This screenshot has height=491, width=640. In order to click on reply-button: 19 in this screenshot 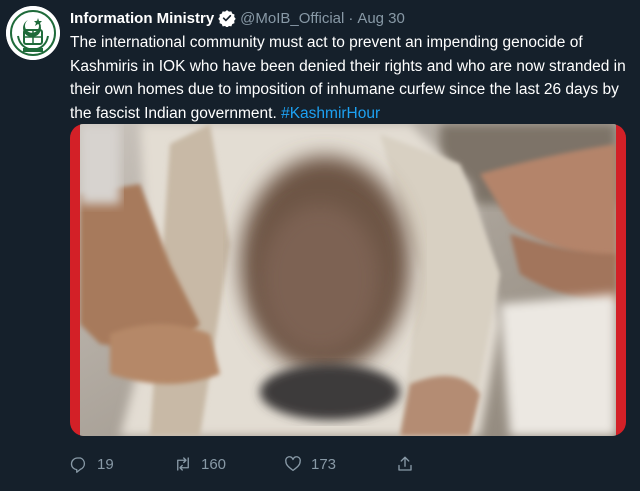, I will do `click(92, 464)`.